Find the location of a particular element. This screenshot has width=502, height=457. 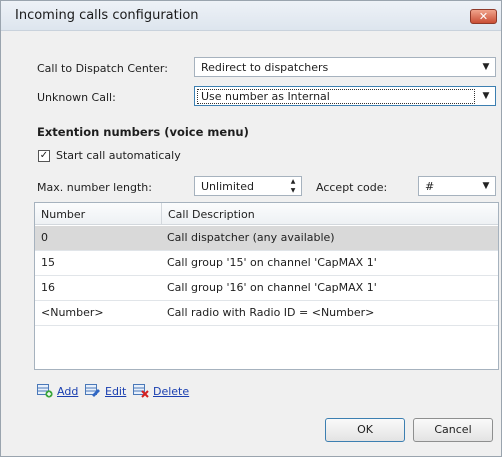

close-button: ✕ is located at coordinates (483, 16).